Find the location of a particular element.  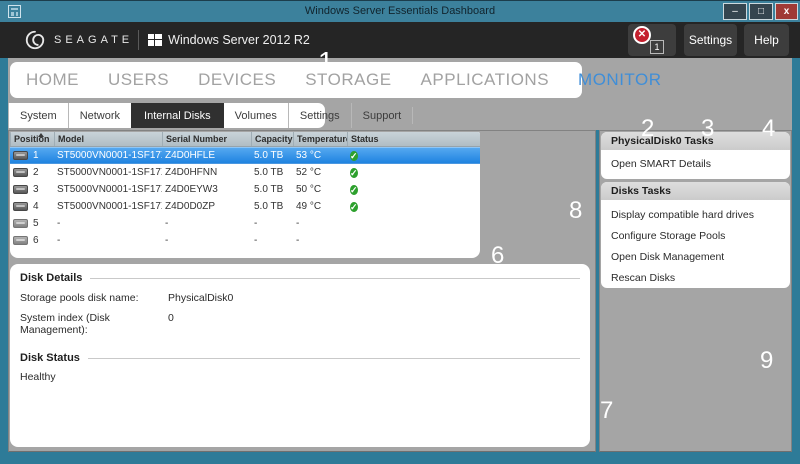

rescan-disks-link: Rescan Disks is located at coordinates (695, 278).